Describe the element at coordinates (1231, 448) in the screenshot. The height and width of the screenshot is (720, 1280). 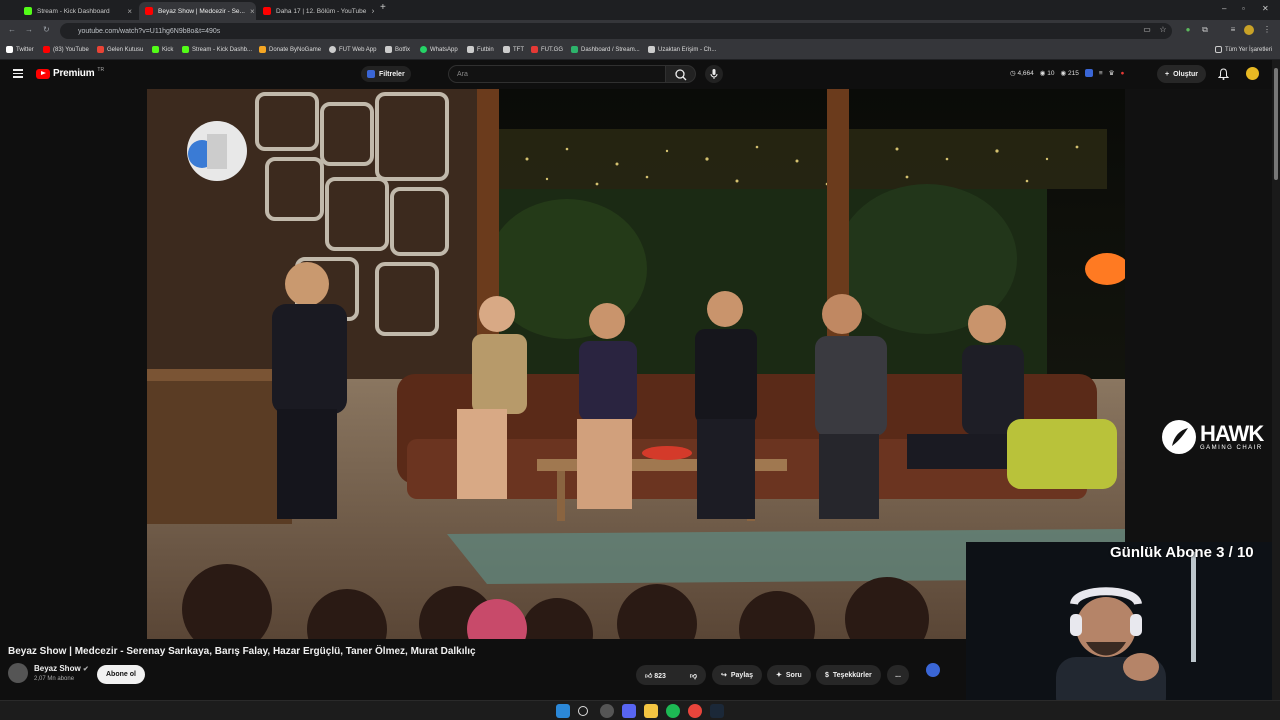
I see `sponsor-tagline: GAMING CHAIR` at that location.